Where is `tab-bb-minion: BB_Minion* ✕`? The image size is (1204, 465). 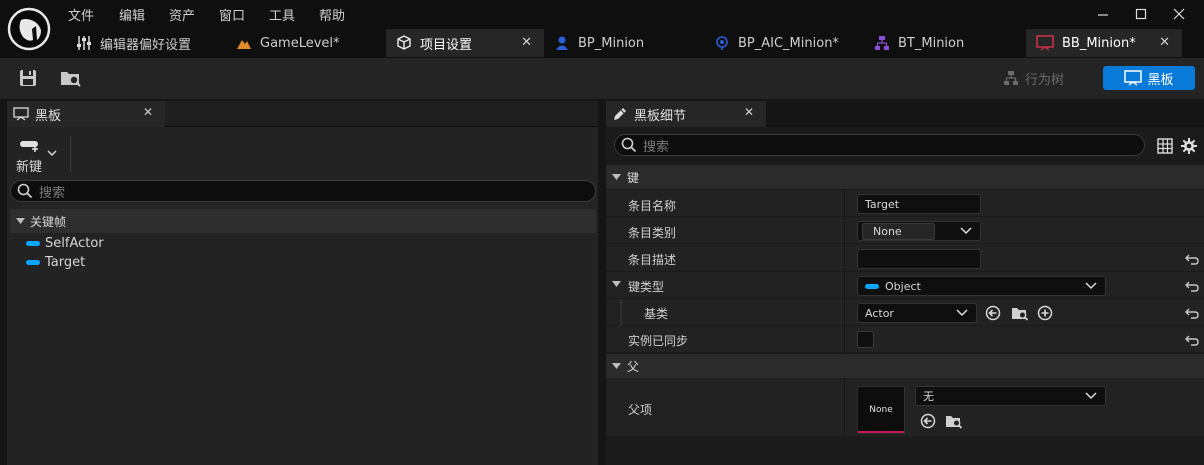 tab-bb-minion: BB_Minion* ✕ is located at coordinates (1104, 43).